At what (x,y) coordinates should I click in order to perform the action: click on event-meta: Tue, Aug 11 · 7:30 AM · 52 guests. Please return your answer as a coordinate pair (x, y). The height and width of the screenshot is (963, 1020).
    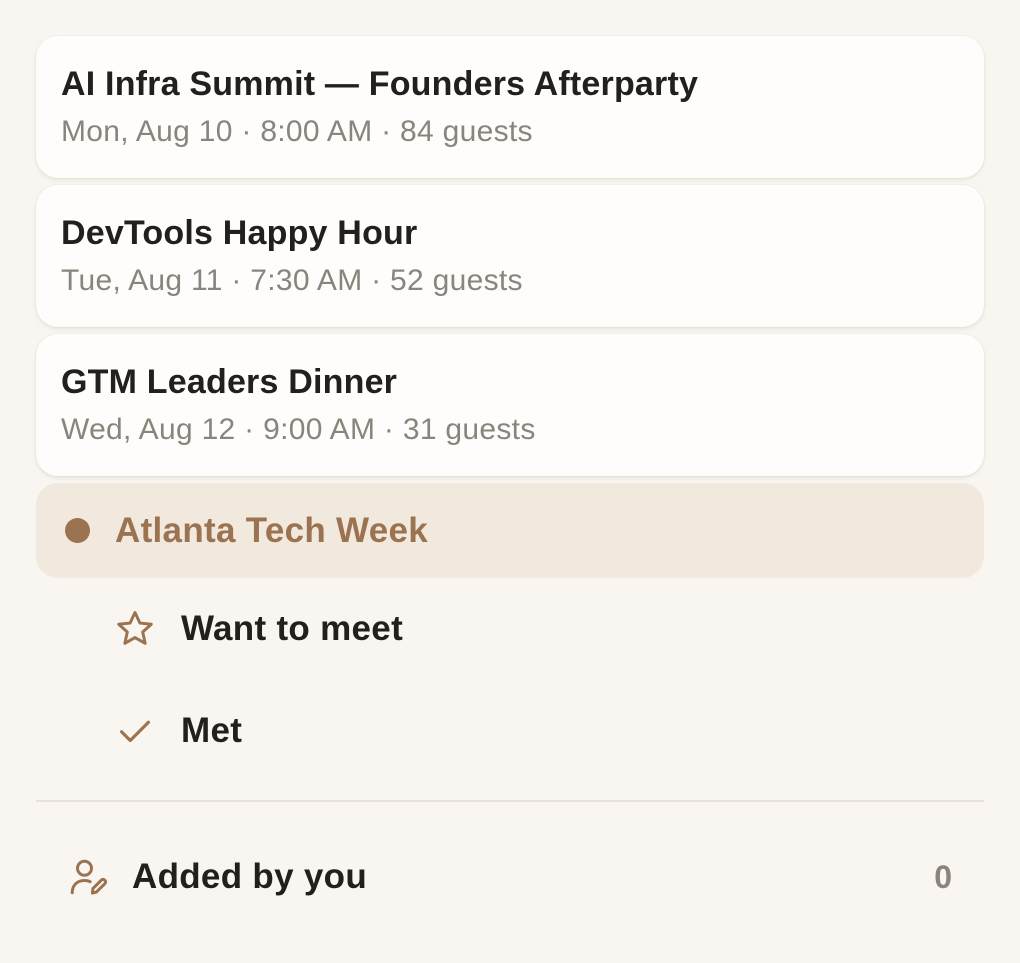
    Looking at the image, I should click on (292, 280).